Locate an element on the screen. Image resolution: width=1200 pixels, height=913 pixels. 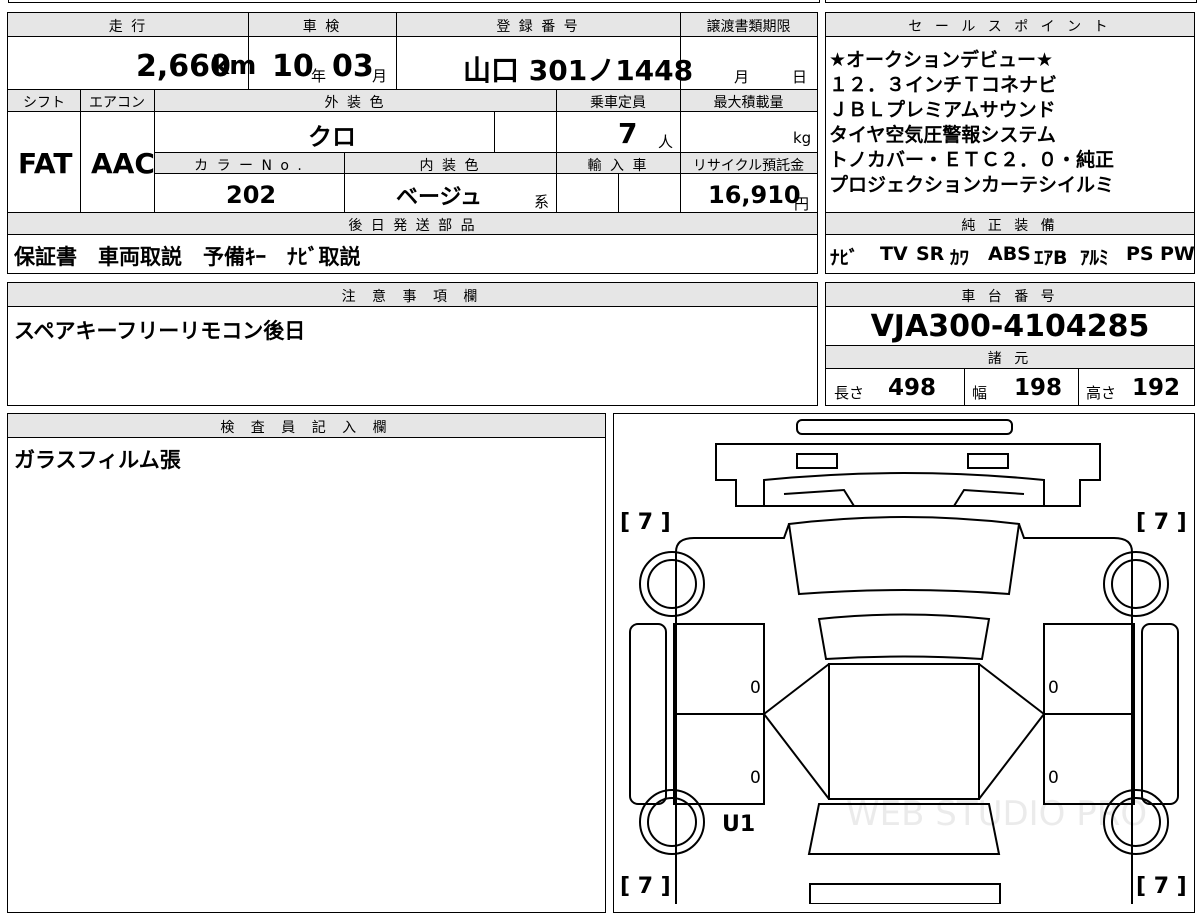
sales-line-4: タイヤ空気圧警報システム is located at coordinates (942, 135).